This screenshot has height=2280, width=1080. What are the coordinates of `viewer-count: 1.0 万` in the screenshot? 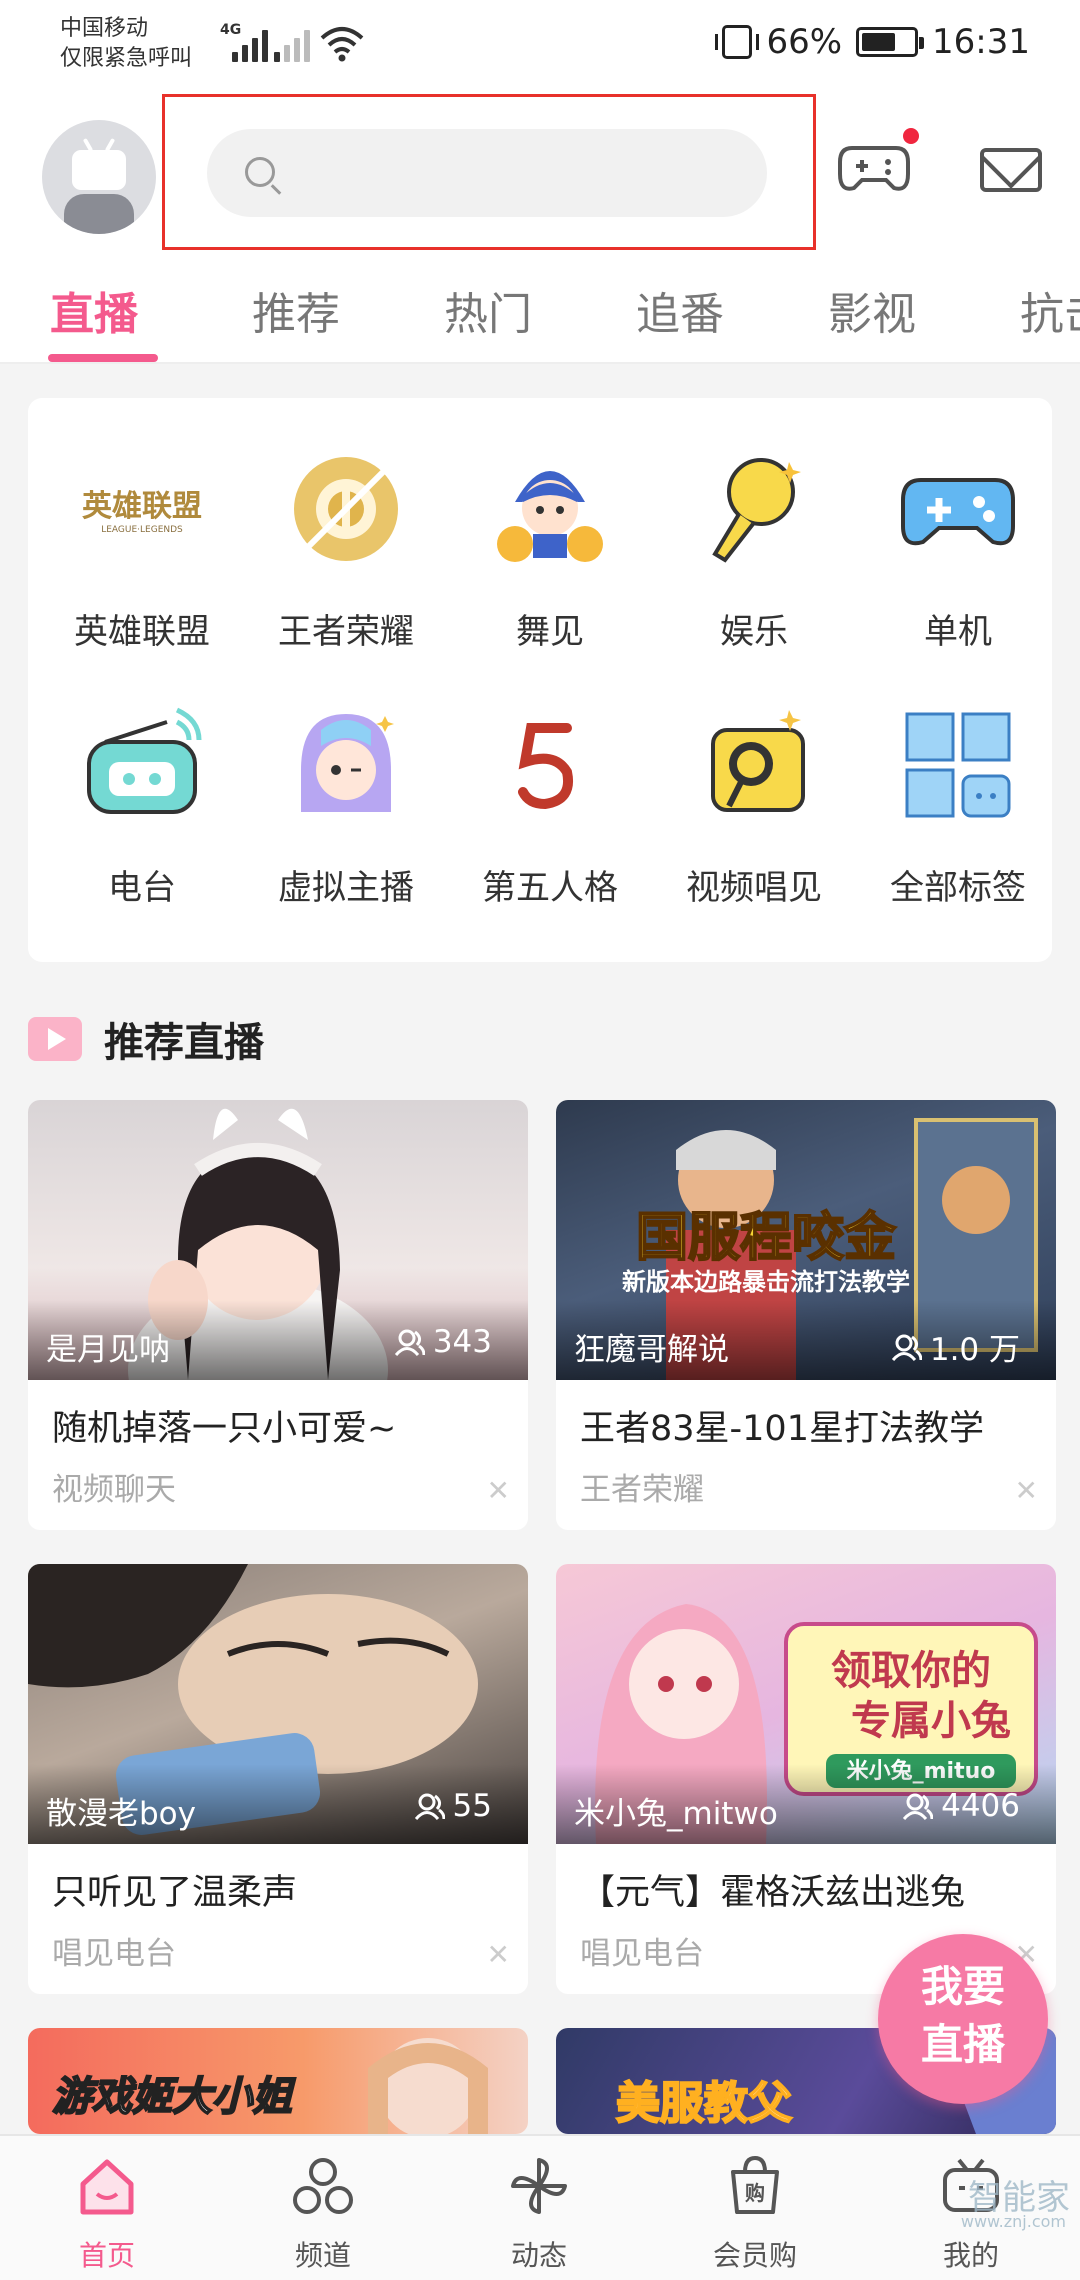 It's located at (955, 1346).